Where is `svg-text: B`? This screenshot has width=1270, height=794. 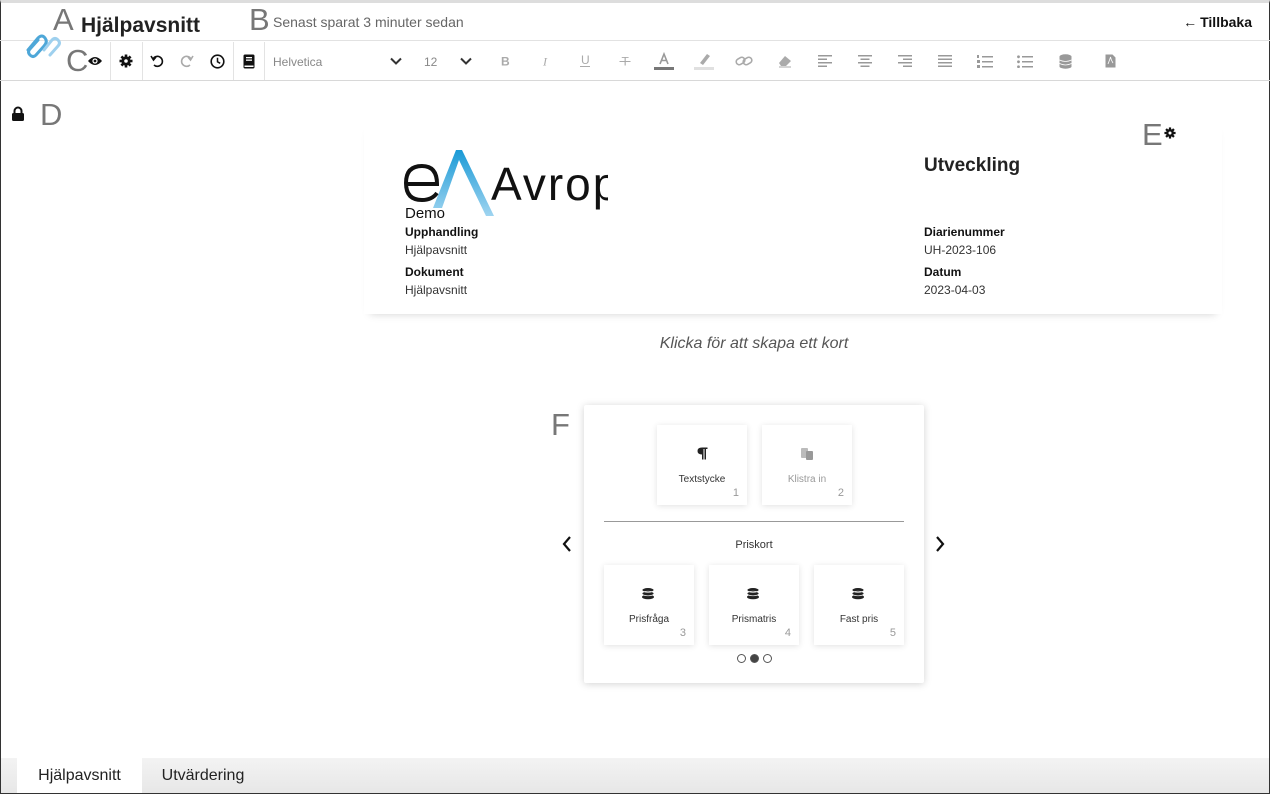 svg-text: B is located at coordinates (505, 61).